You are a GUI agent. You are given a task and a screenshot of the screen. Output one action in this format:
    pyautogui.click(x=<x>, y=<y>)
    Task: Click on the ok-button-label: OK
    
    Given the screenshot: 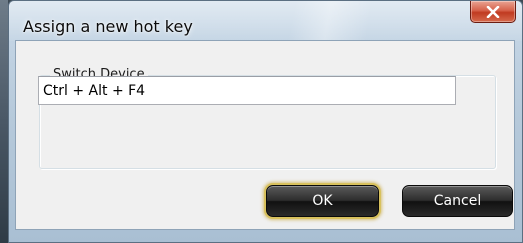 What is the action you would take?
    pyautogui.click(x=322, y=201)
    